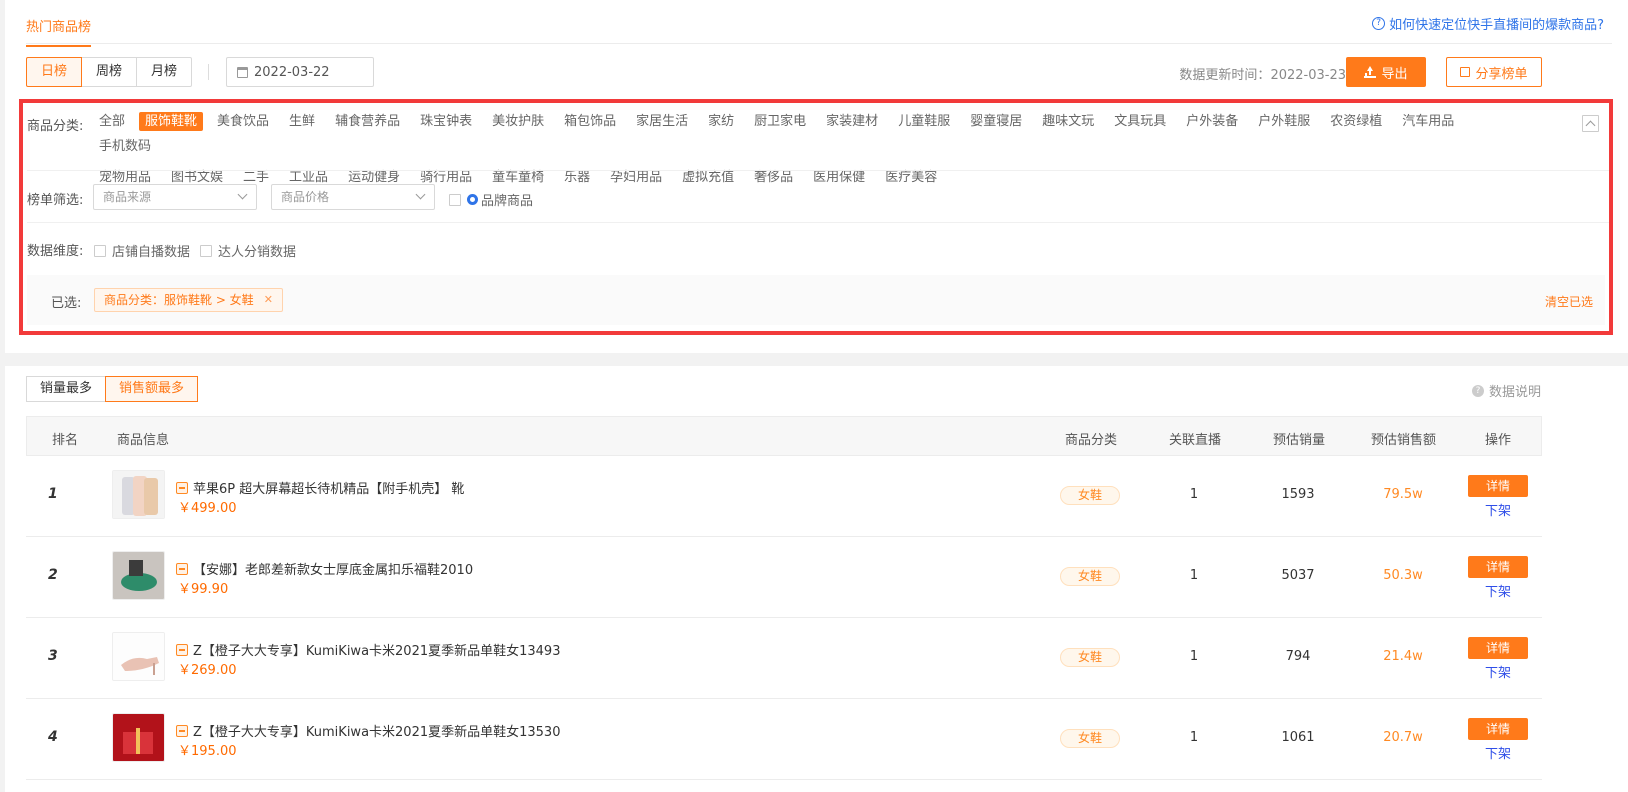 Image resolution: width=1628 pixels, height=792 pixels. I want to click on category-item: 美食饮品, so click(243, 121).